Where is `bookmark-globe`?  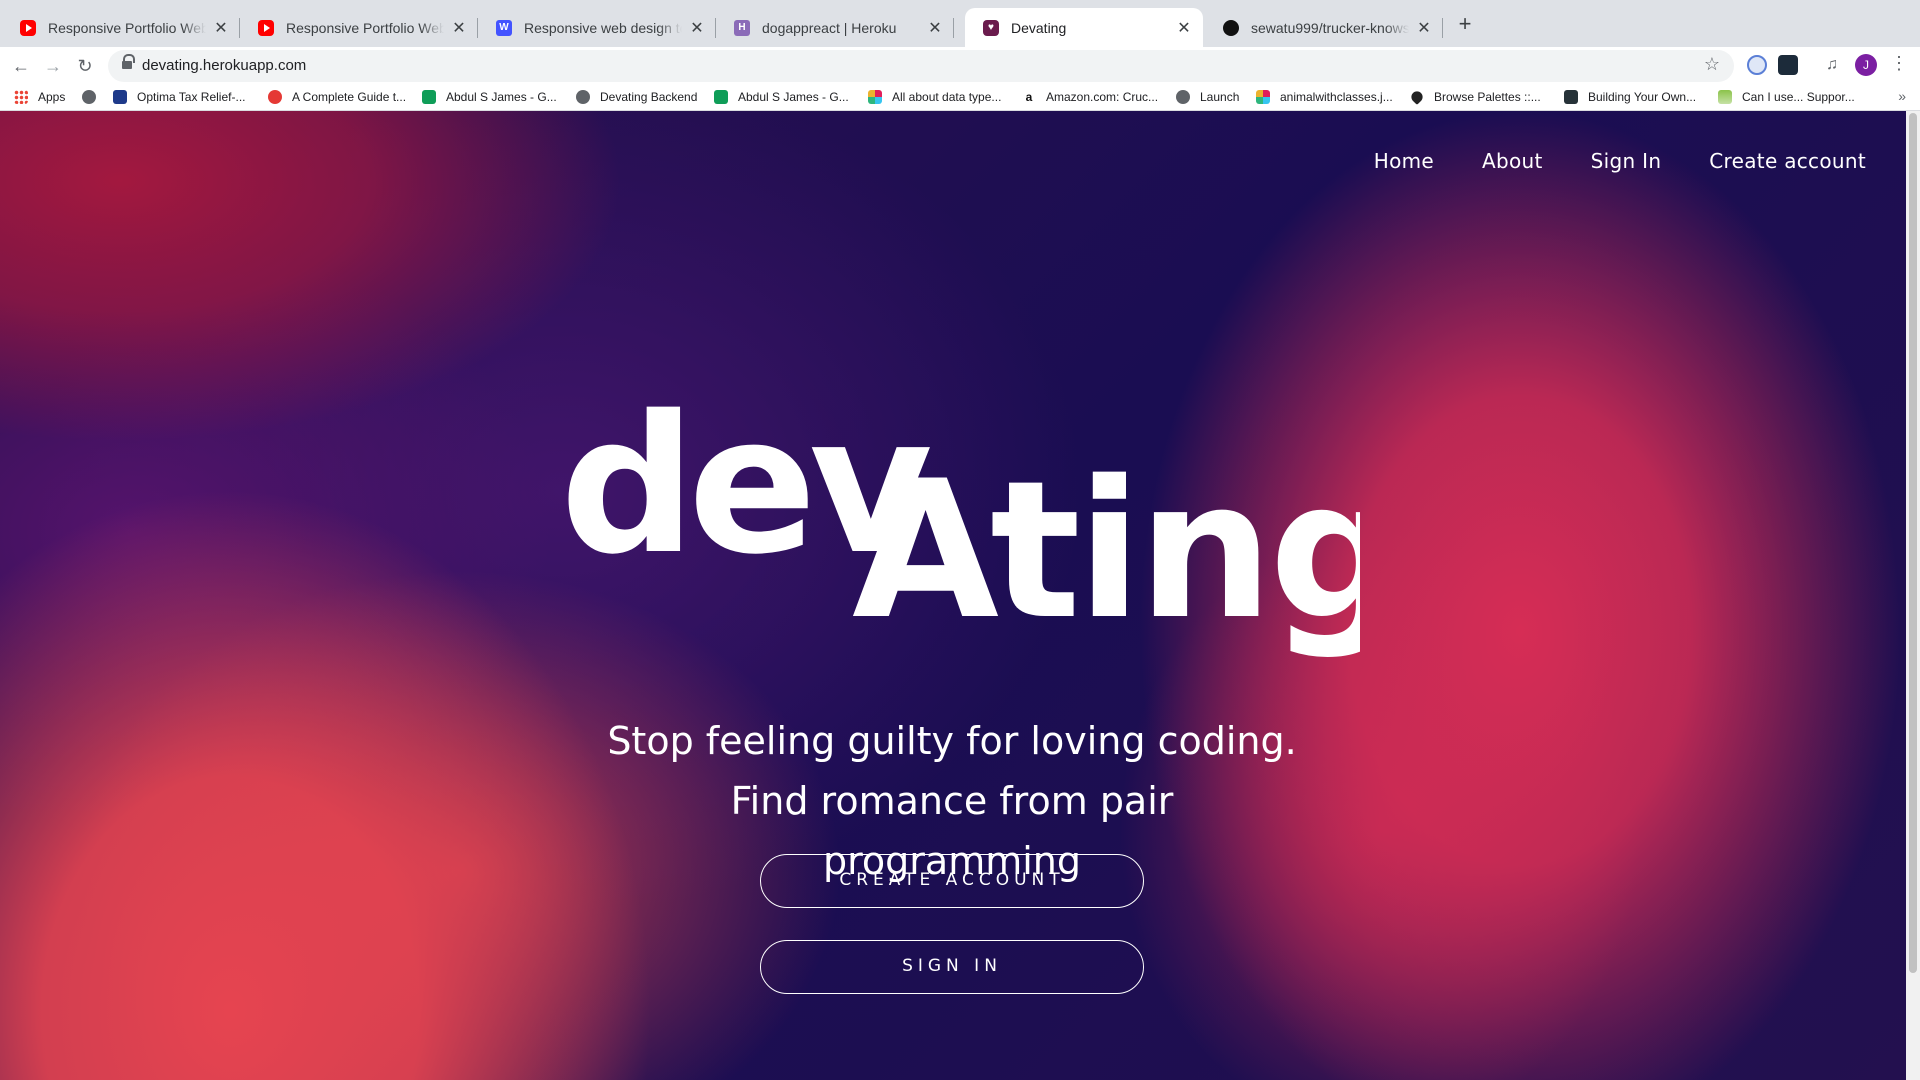
bookmark-globe is located at coordinates (94, 97).